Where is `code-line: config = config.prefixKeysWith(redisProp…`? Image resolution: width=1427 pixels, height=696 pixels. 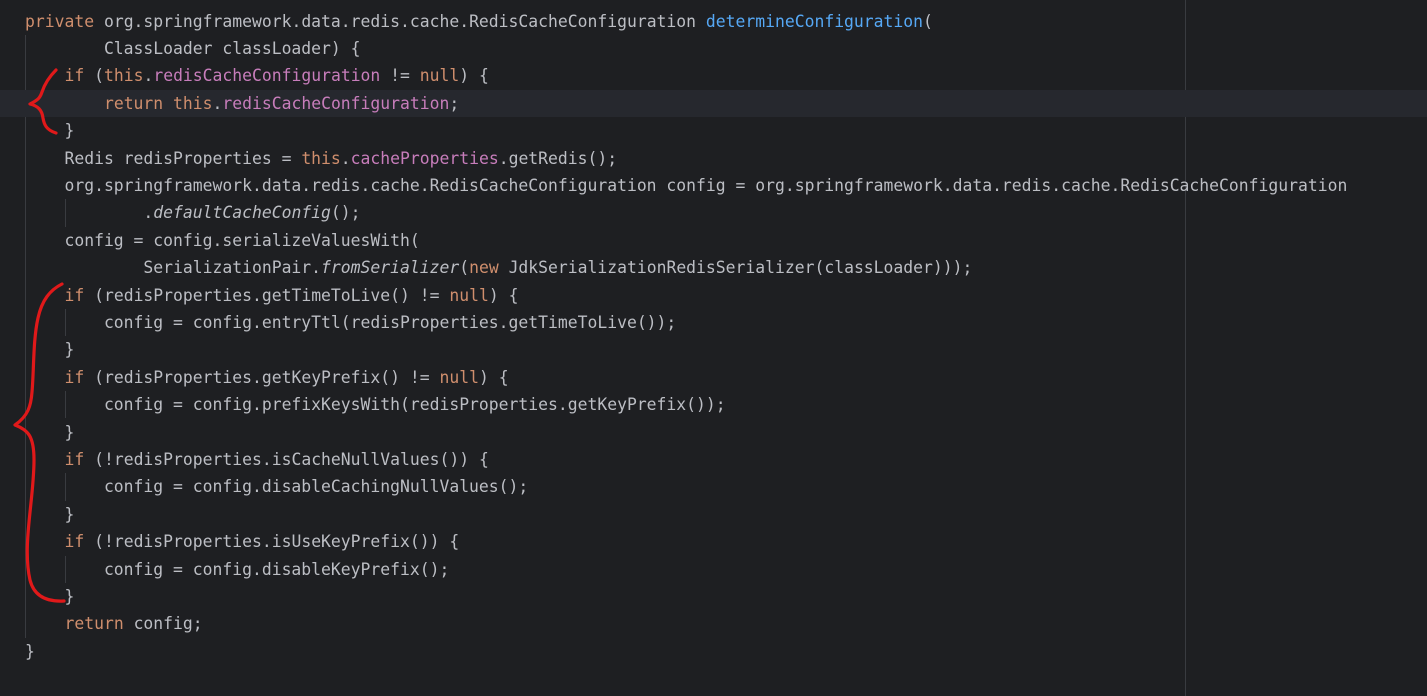 code-line: config = config.prefixKeysWith(redisProp… is located at coordinates (713, 404).